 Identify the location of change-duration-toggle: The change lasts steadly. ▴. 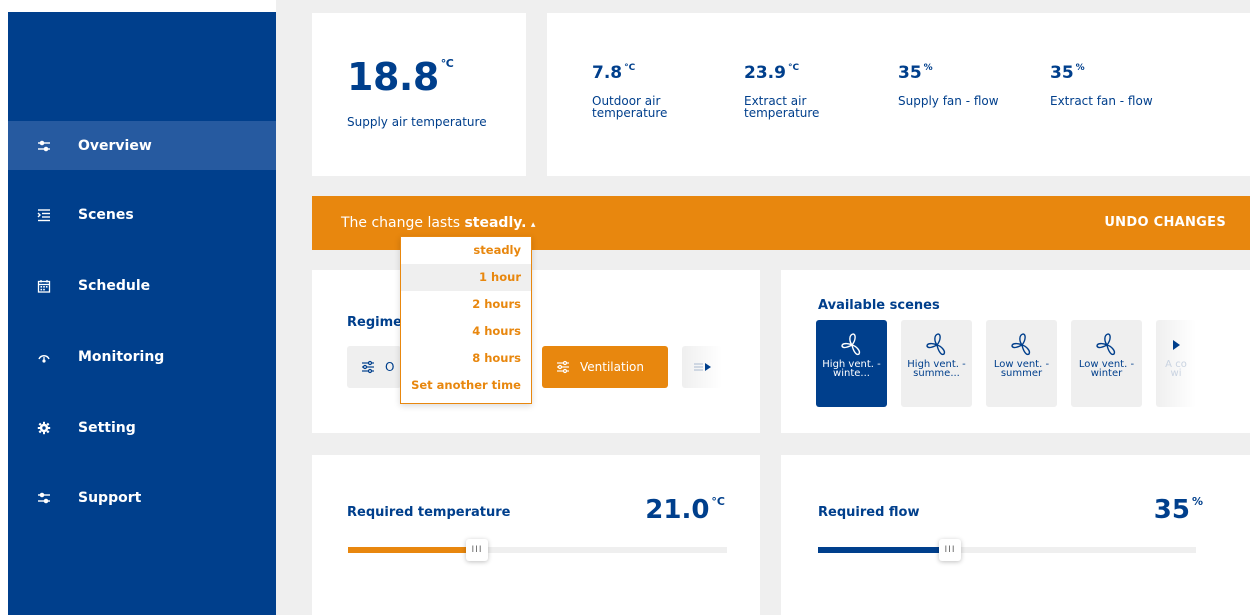
(438, 223).